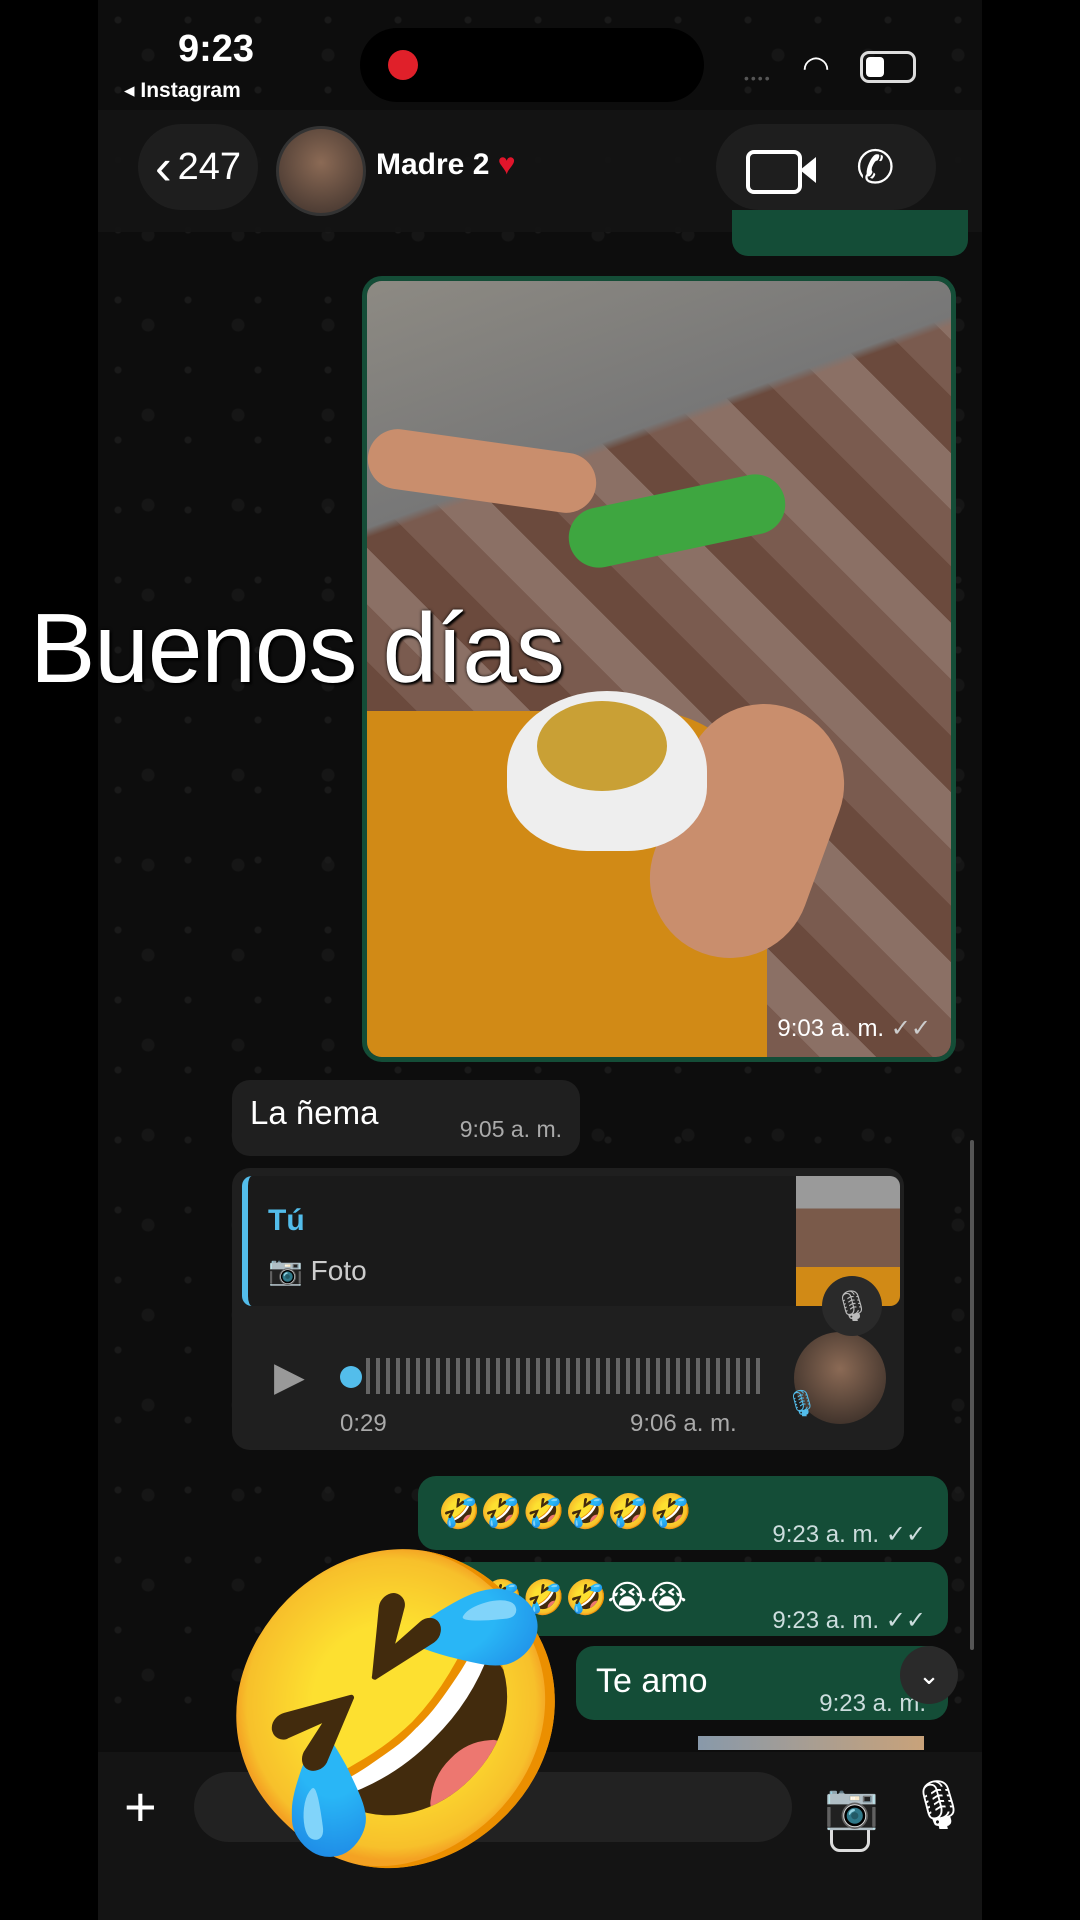  I want to click on contact-avatar, so click(321, 171).